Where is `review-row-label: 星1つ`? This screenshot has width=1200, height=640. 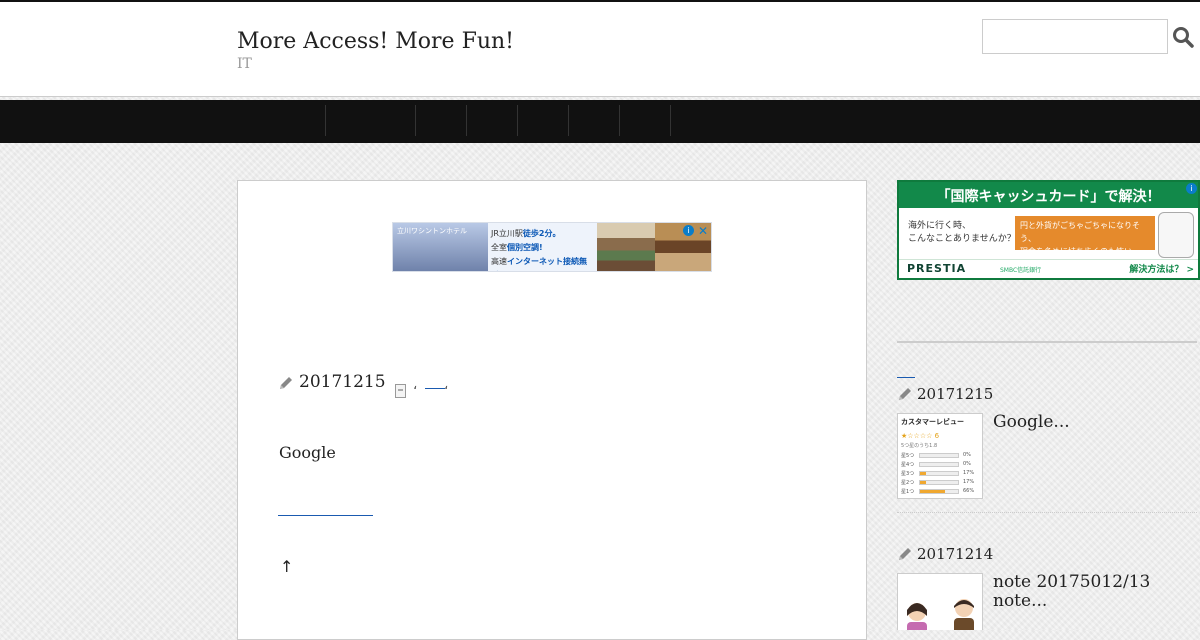
review-row-label: 星1つ is located at coordinates (908, 492).